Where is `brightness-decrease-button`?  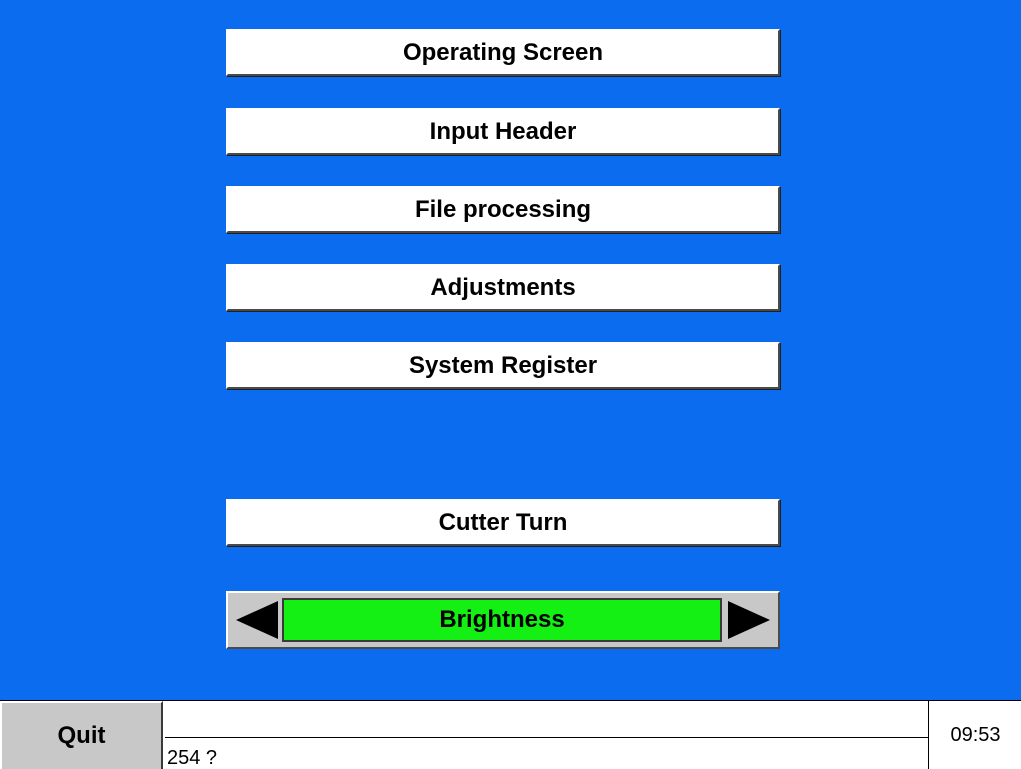
brightness-decrease-button is located at coordinates (256, 620).